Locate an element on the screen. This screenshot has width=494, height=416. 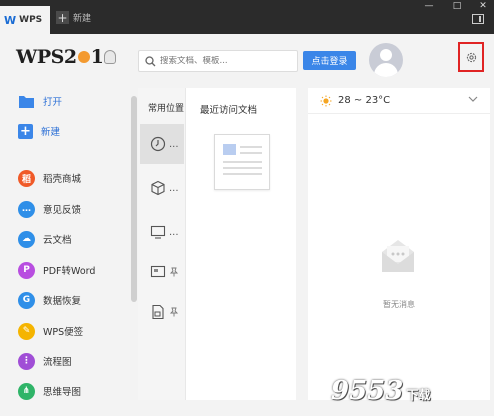
cloud-doc-icon: ☁ is located at coordinates (26, 239).